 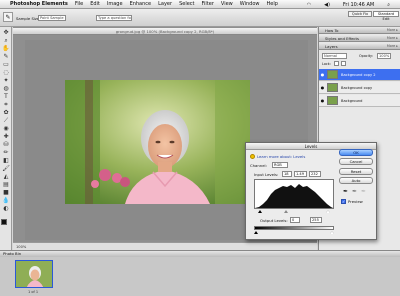 What do you see at coordinates (200, 254) in the screenshot?
I see `photo-bin-header: Photo Bin` at bounding box center [200, 254].